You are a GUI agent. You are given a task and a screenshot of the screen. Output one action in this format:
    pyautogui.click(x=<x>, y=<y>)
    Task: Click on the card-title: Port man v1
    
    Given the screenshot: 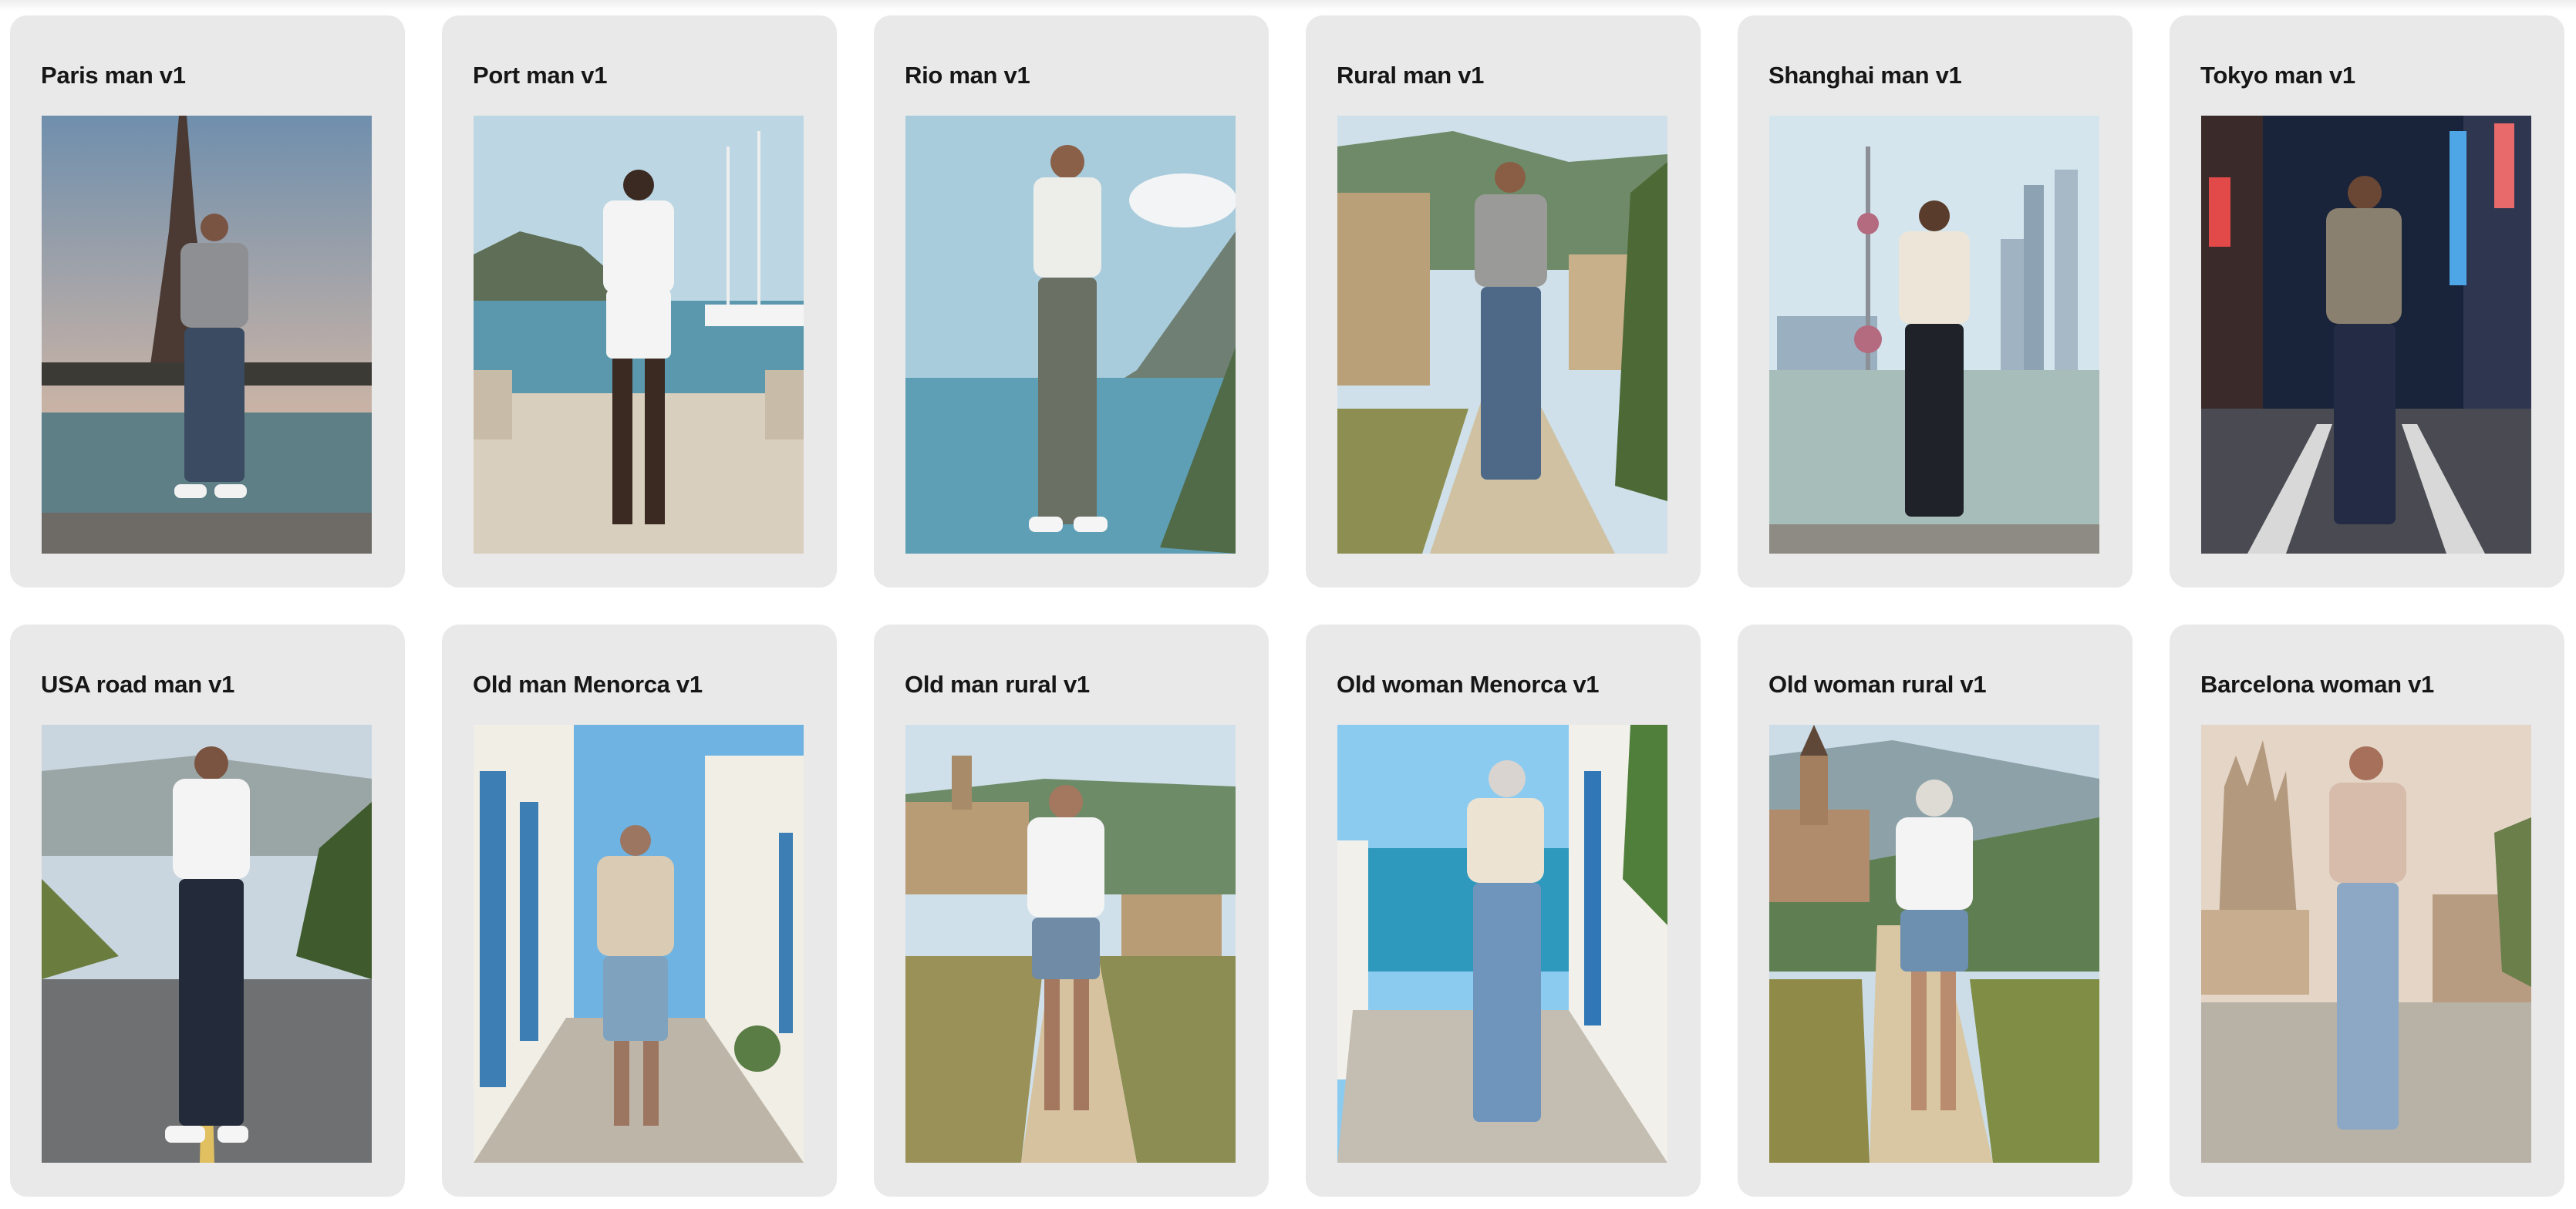 What is the action you would take?
    pyautogui.click(x=540, y=75)
    